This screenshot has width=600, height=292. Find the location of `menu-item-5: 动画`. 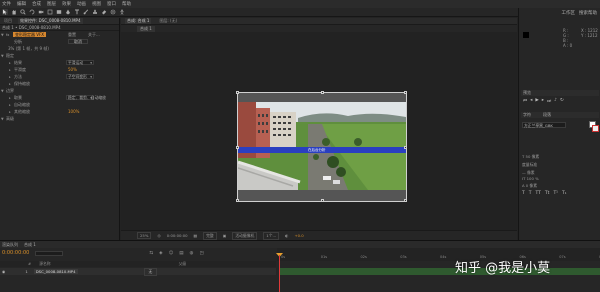

menu-item-5: 动画 is located at coordinates (81, 4).